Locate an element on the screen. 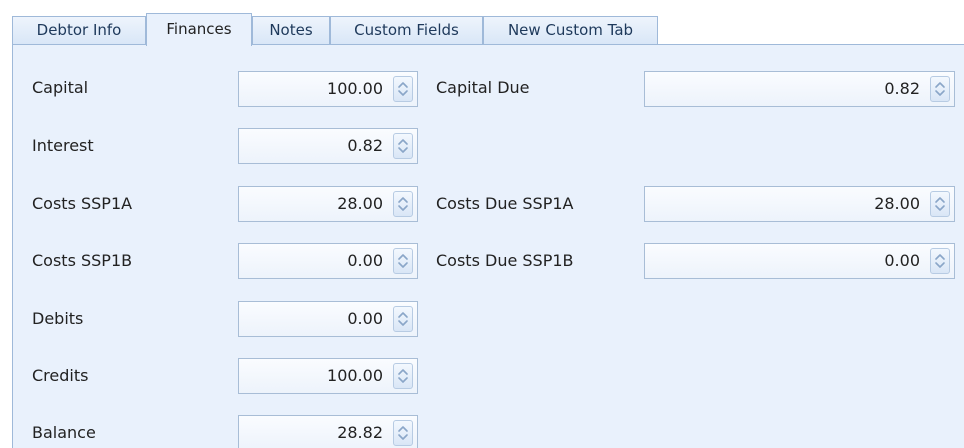 This screenshot has width=964, height=448. costs-ssp1b-field: 0.00 is located at coordinates (328, 261).